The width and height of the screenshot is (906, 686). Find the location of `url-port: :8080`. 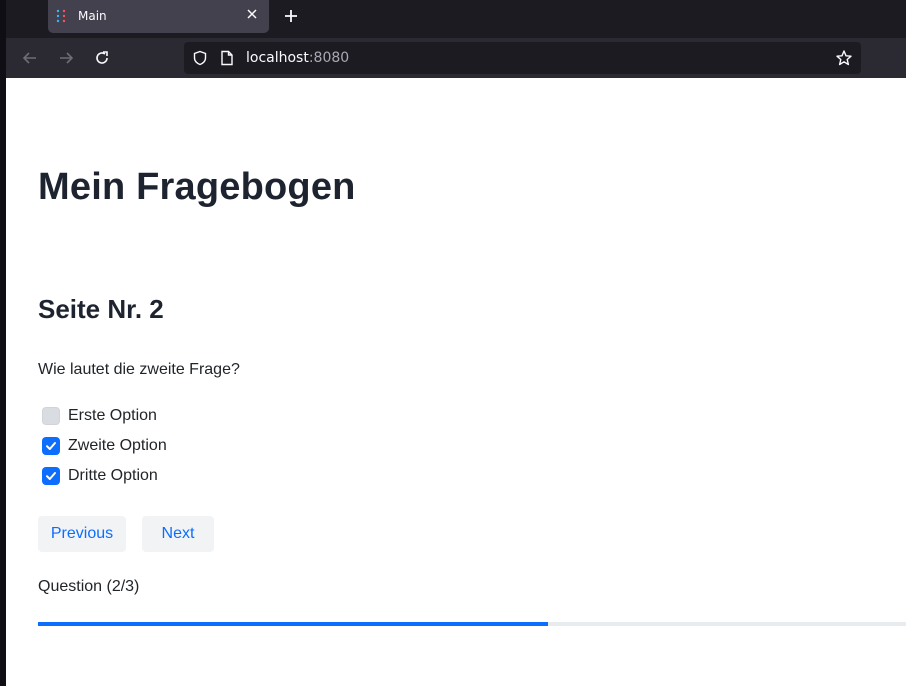

url-port: :8080 is located at coordinates (329, 58).